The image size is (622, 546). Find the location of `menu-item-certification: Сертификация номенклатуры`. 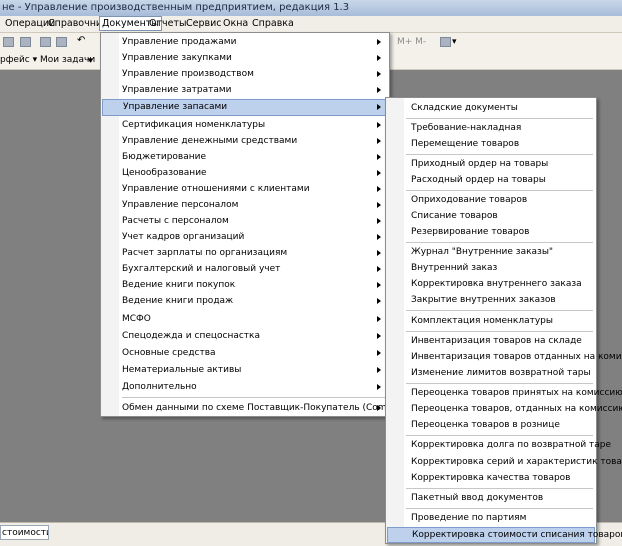

menu-item-certification: Сертификация номенклатуры is located at coordinates (254, 125).